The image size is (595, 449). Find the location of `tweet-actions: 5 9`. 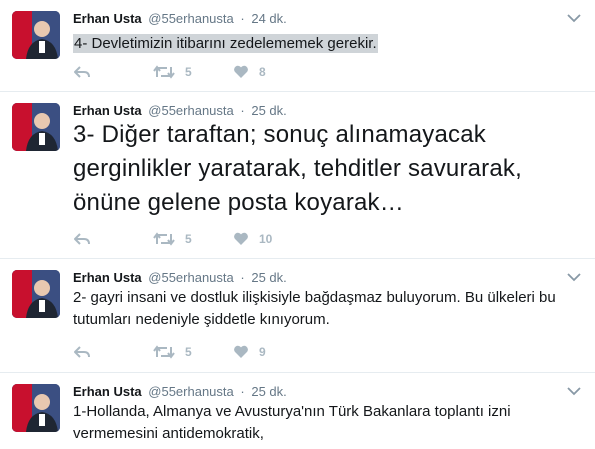

tweet-actions: 5 9 is located at coordinates (183, 352).